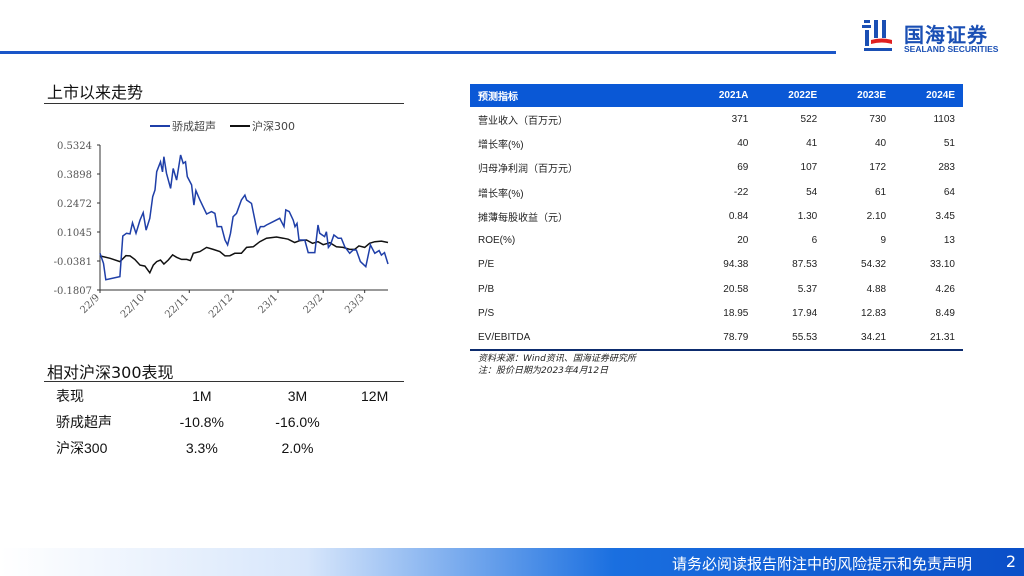 This screenshot has width=1024, height=576. What do you see at coordinates (874, 265) in the screenshot?
I see `table-cell: 54.32` at bounding box center [874, 265].